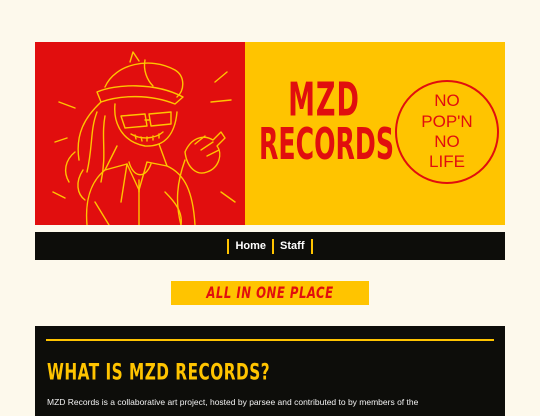 The height and width of the screenshot is (416, 540). Describe the element at coordinates (447, 121) in the screenshot. I see `badge-line: POP'N` at that location.